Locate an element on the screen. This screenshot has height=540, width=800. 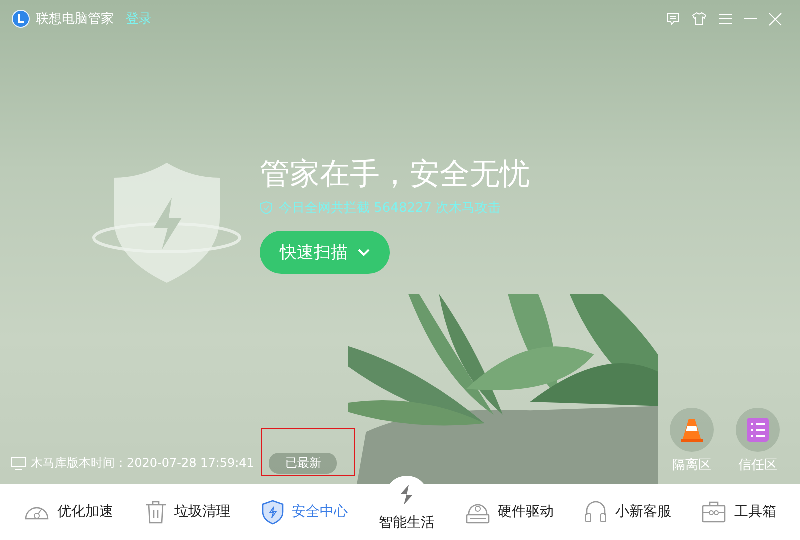
up-to-date-badge: 已最新 is located at coordinates (303, 463).